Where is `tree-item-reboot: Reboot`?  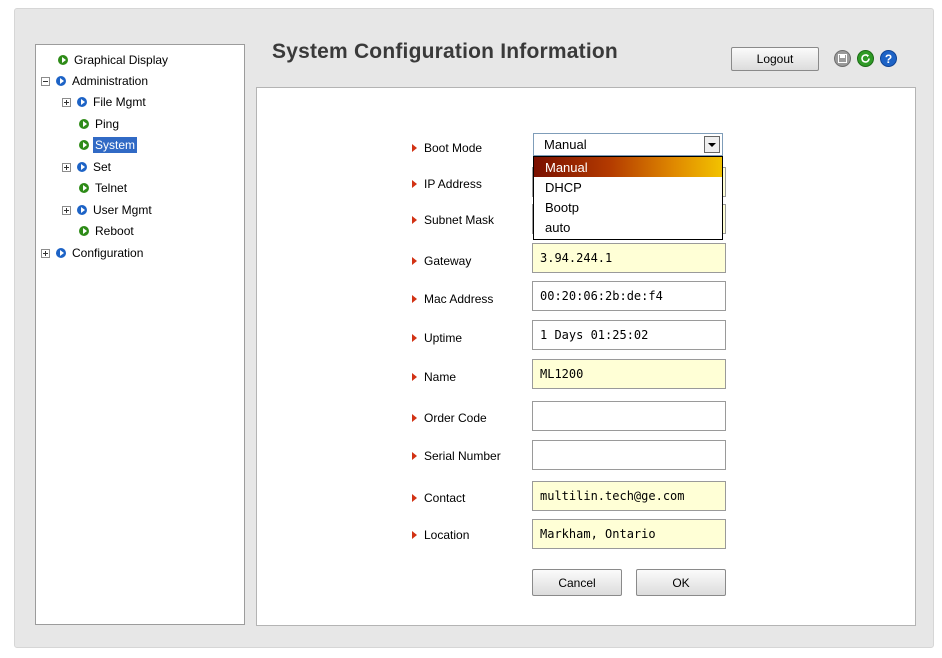 tree-item-reboot: Reboot is located at coordinates (107, 231).